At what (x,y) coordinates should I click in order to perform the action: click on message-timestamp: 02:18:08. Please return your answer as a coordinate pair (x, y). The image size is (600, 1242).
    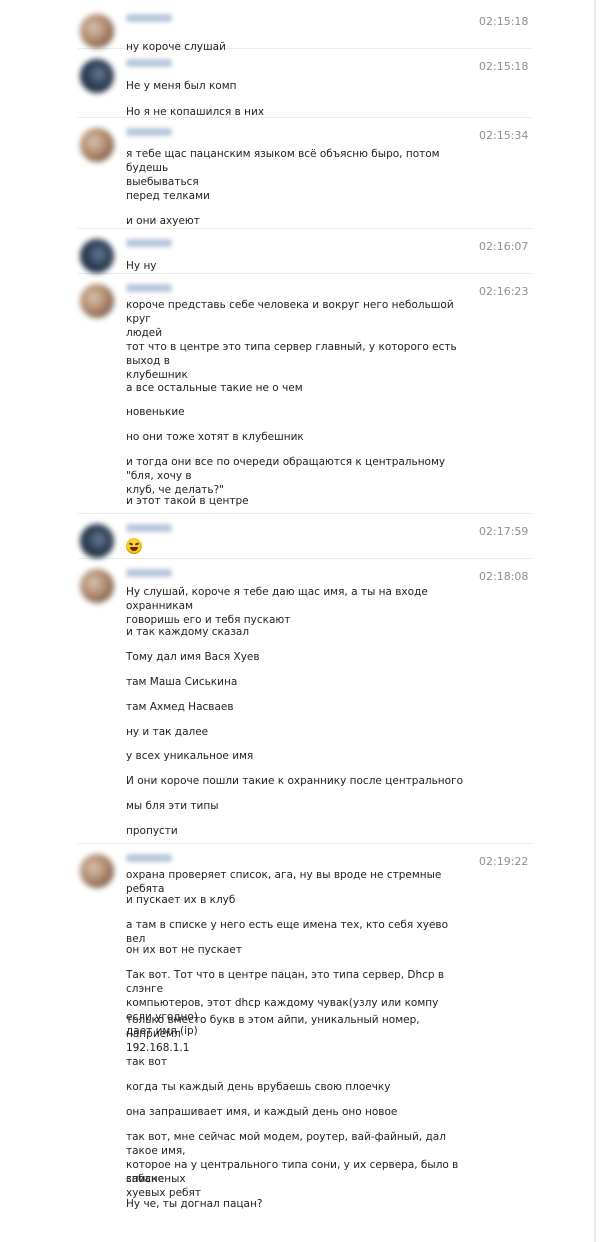
    Looking at the image, I should click on (503, 576).